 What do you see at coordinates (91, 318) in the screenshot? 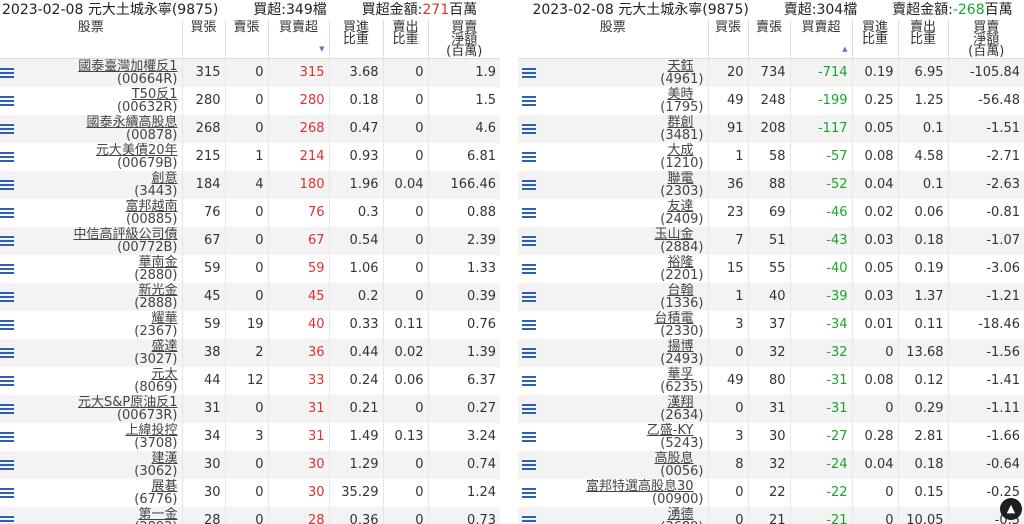
I see `stock-name-link: 耀華` at bounding box center [91, 318].